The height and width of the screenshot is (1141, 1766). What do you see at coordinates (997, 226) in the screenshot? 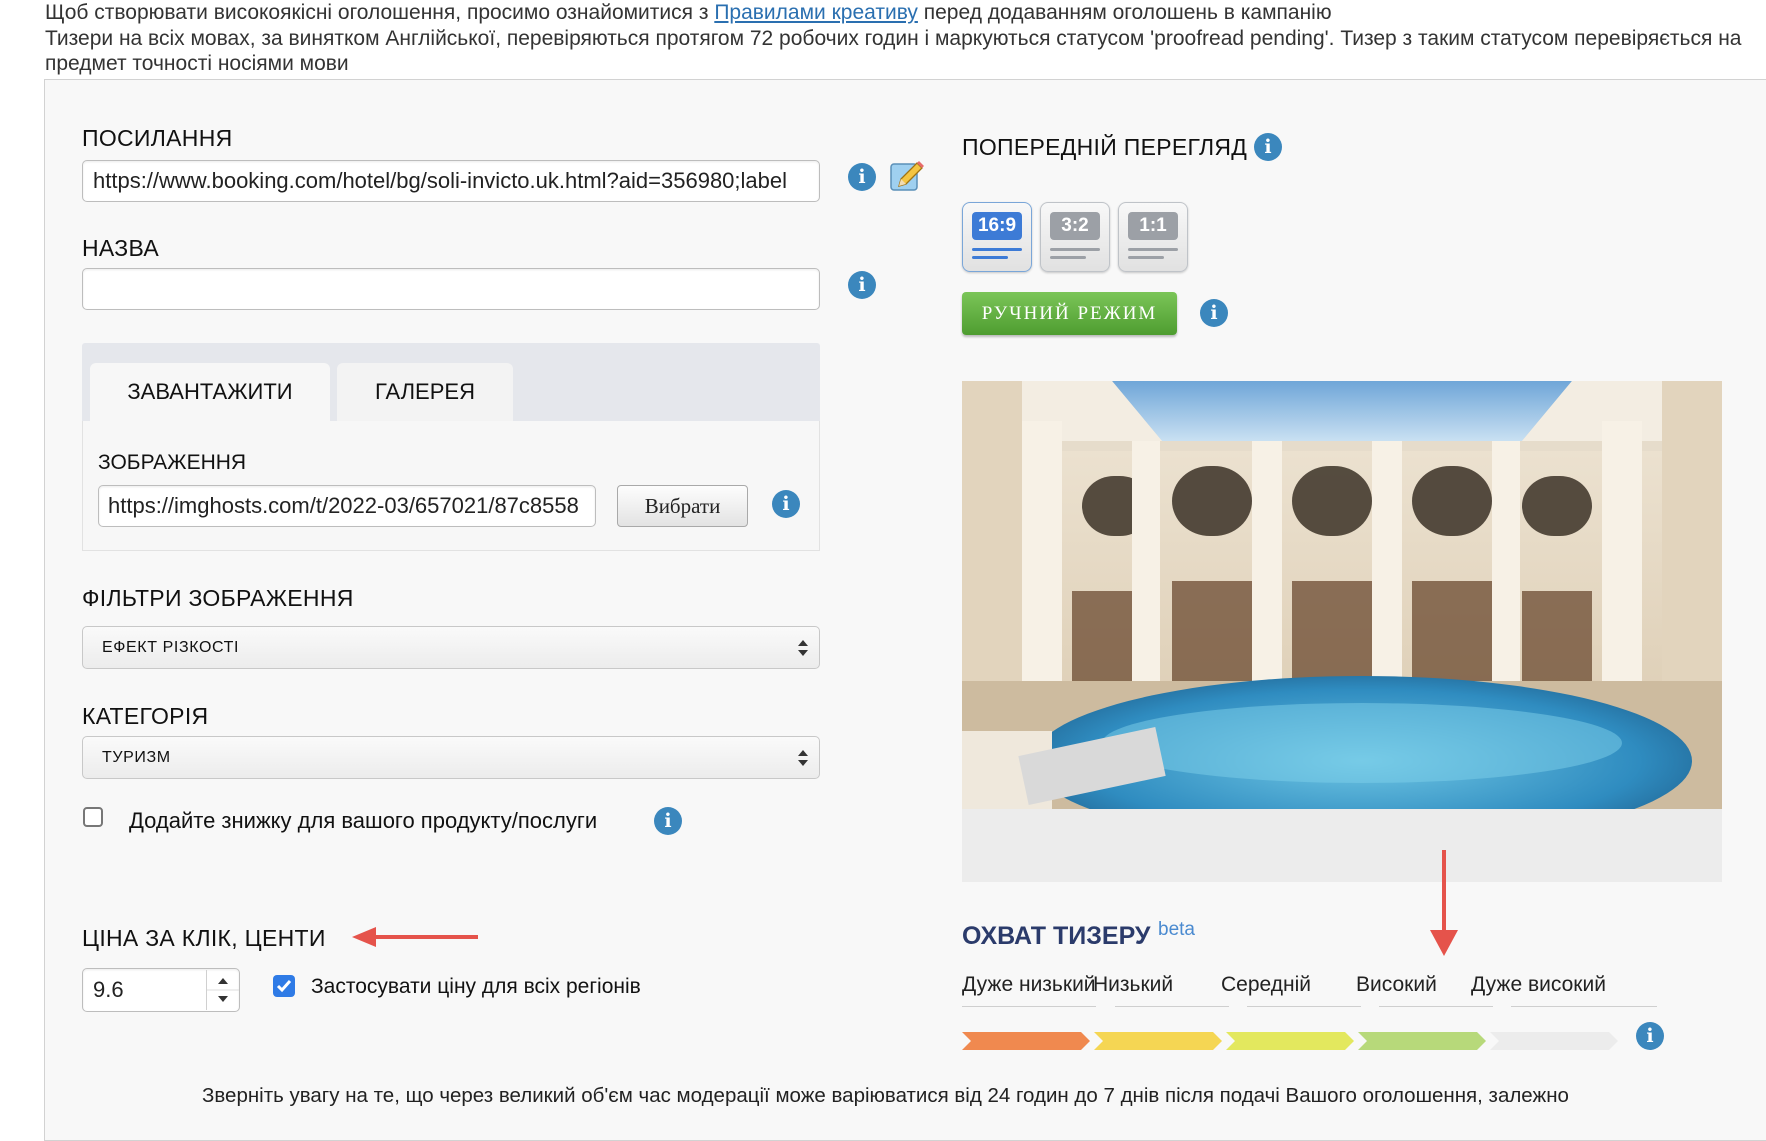
I see `ratio-16-9-label: 16:9` at bounding box center [997, 226].